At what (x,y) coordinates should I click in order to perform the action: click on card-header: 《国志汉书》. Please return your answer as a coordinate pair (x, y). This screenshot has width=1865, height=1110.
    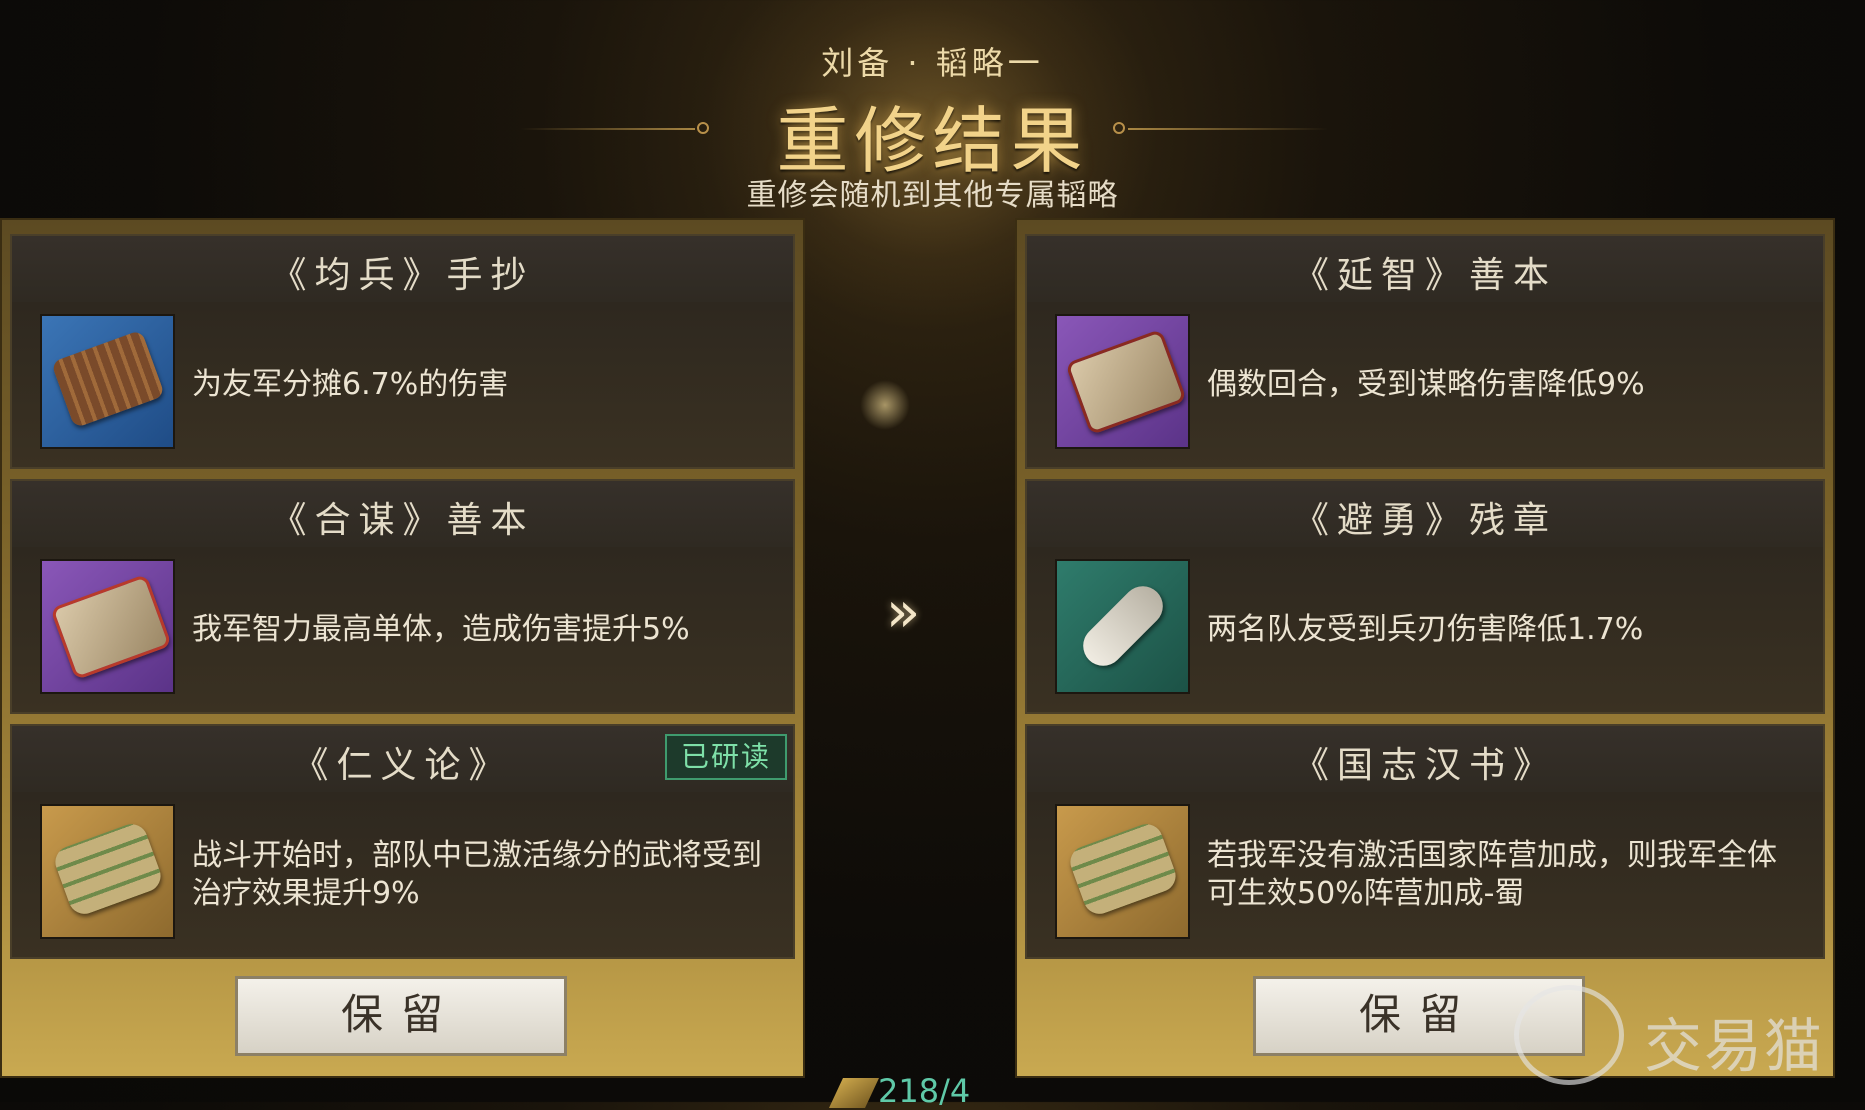
    Looking at the image, I should click on (1425, 759).